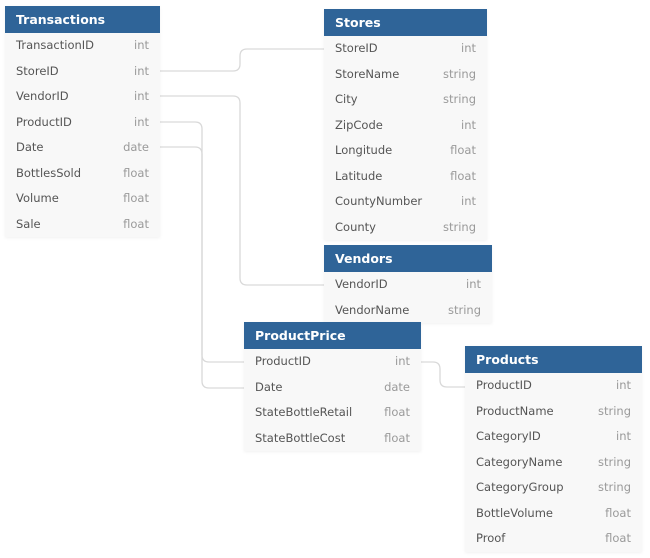 Image resolution: width=650 pixels, height=558 pixels. I want to click on field-row: ZipCode int, so click(405, 126).